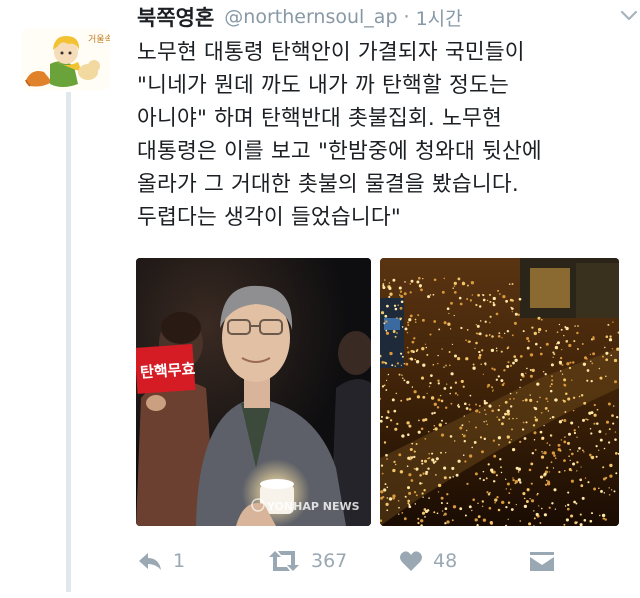 This screenshot has height=598, width=640. Describe the element at coordinates (323, 85) in the screenshot. I see `tweet-text-line: "니네가 뭔데 까도 내가 까 탄핵할 정도는` at that location.